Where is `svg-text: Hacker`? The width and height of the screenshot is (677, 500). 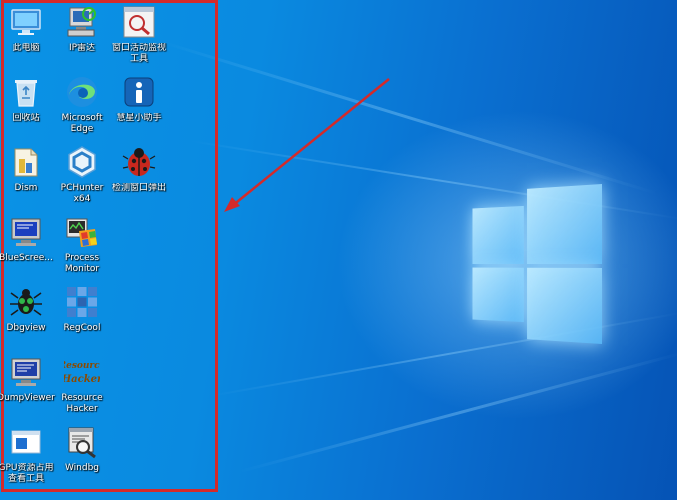 svg-text: Hacker is located at coordinates (82, 379).